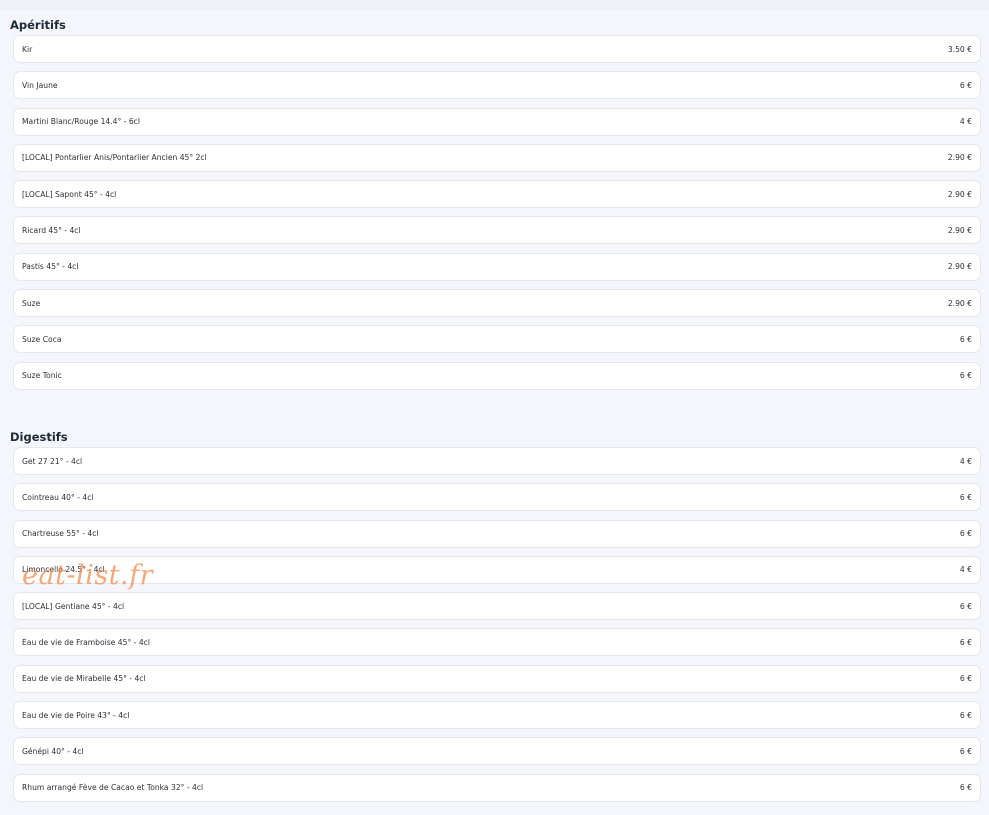  I want to click on menu-item: Pastis 45° - 4cl 2.90 €, so click(497, 266).